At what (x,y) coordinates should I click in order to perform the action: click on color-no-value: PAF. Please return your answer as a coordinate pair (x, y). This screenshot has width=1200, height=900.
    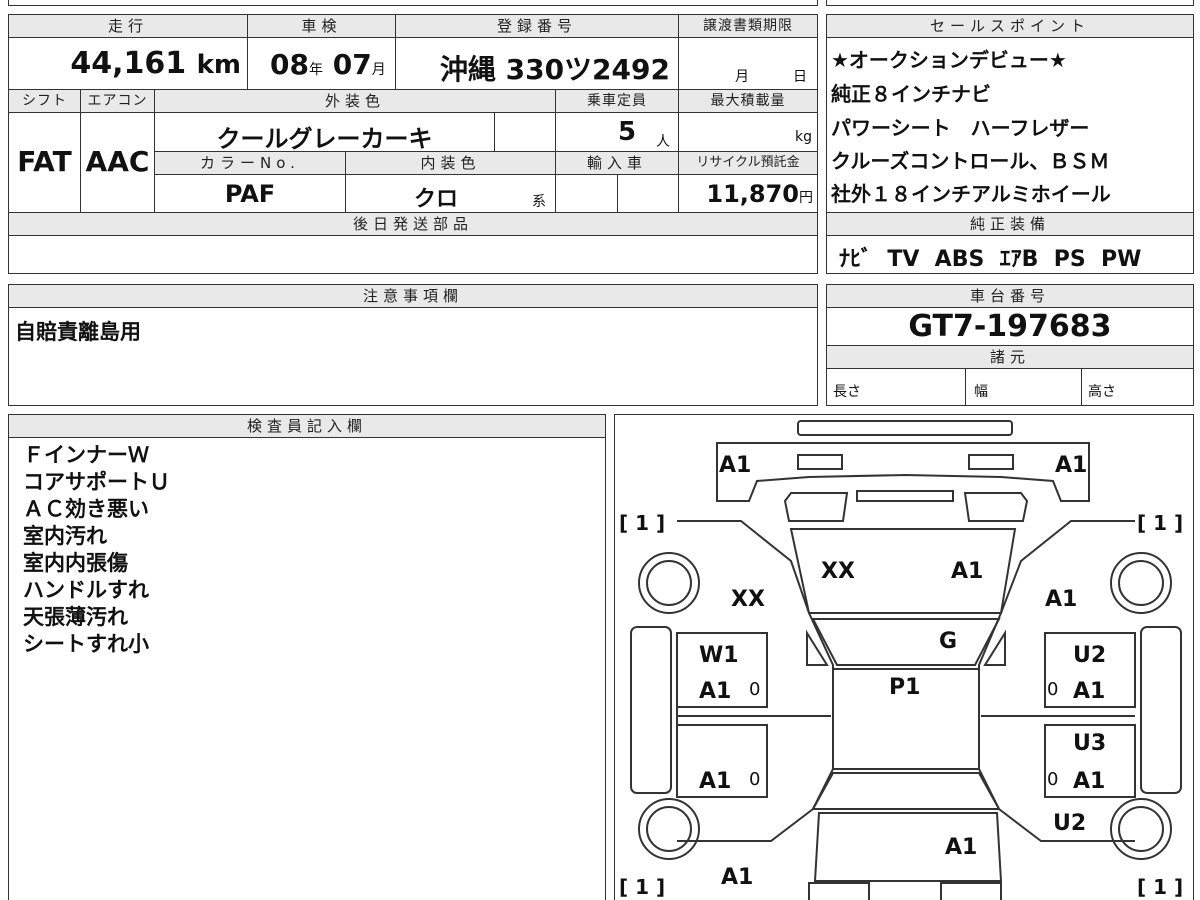
    Looking at the image, I should click on (250, 194).